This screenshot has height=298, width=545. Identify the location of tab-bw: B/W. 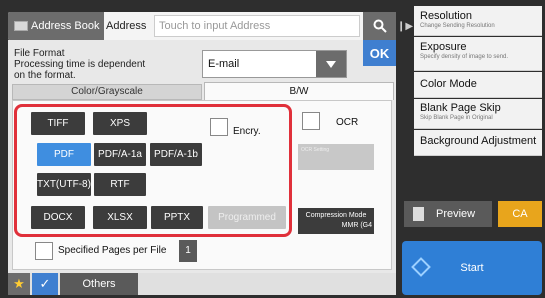
(299, 91).